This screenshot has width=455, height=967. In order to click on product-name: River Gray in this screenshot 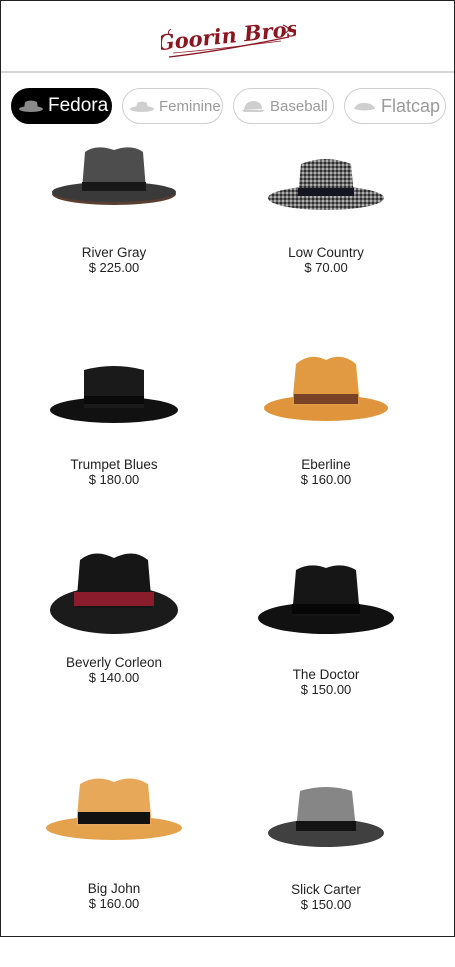, I will do `click(114, 252)`.